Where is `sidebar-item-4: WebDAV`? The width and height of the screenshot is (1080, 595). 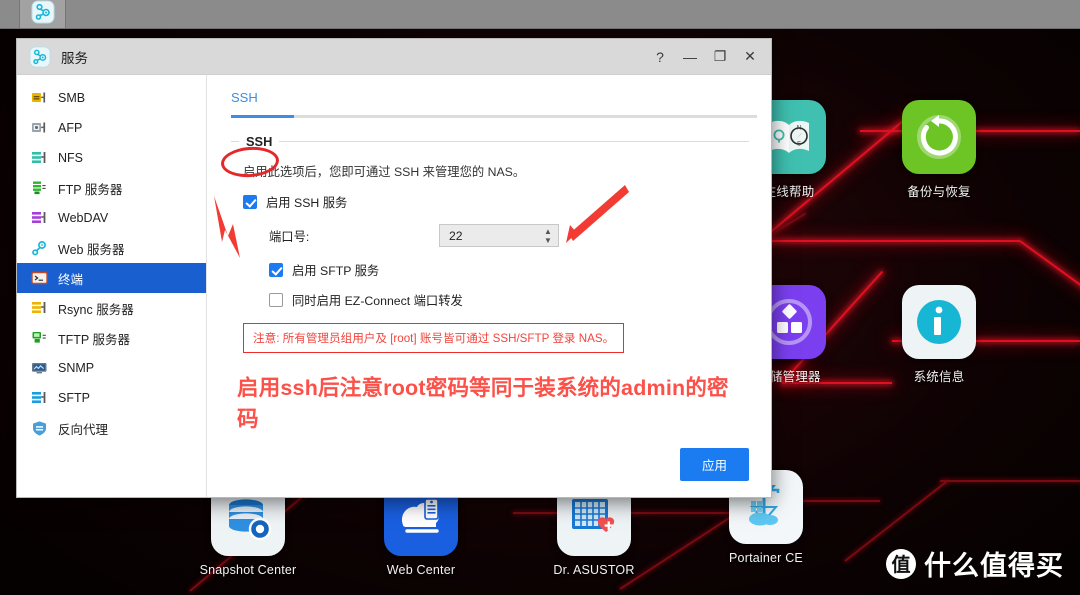
sidebar-item-4: WebDAV is located at coordinates (111, 218).